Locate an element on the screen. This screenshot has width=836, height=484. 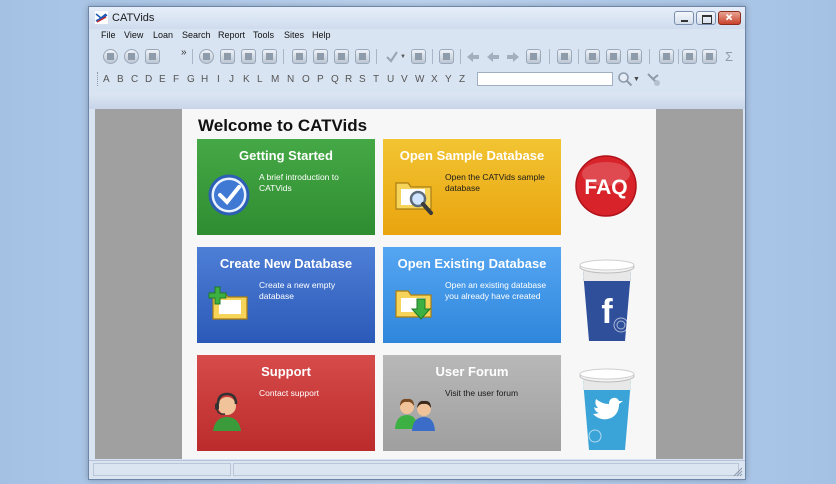
image-icon is located at coordinates (709, 56).